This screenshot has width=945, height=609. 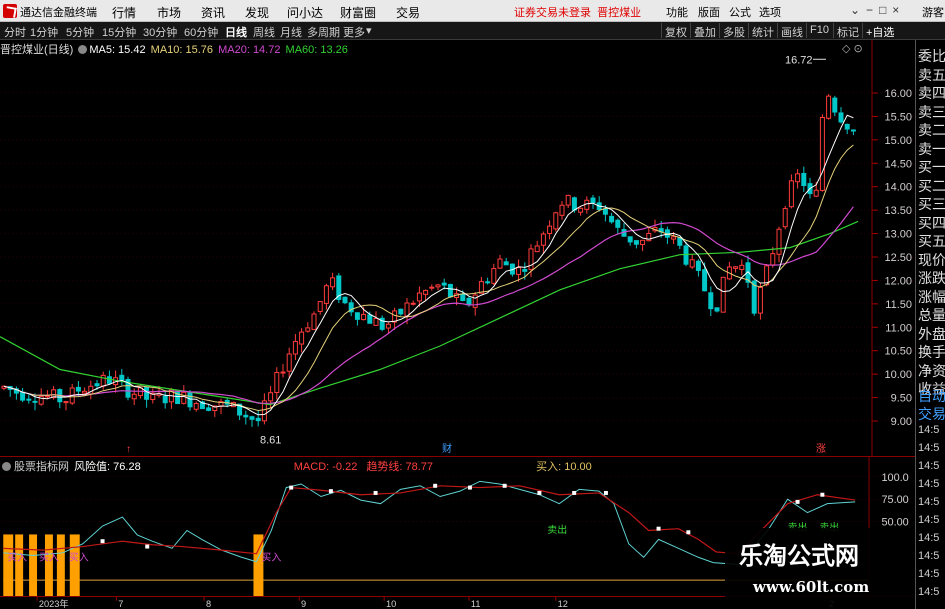 What do you see at coordinates (124, 12) in the screenshot?
I see `menu-item-hangqing: 行情` at bounding box center [124, 12].